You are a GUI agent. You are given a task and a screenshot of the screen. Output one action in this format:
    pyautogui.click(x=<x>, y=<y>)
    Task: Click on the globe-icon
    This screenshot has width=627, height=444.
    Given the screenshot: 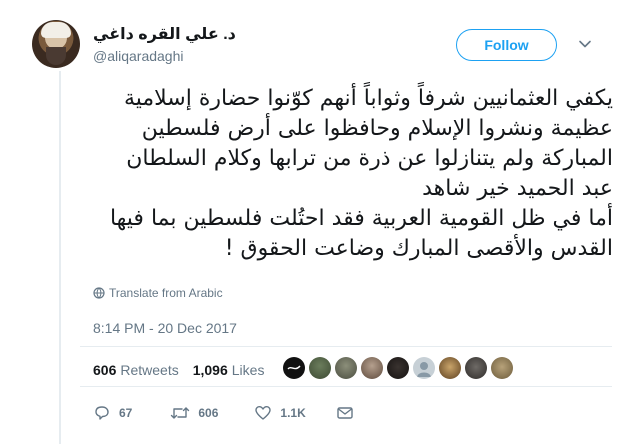 What is the action you would take?
    pyautogui.click(x=99, y=293)
    